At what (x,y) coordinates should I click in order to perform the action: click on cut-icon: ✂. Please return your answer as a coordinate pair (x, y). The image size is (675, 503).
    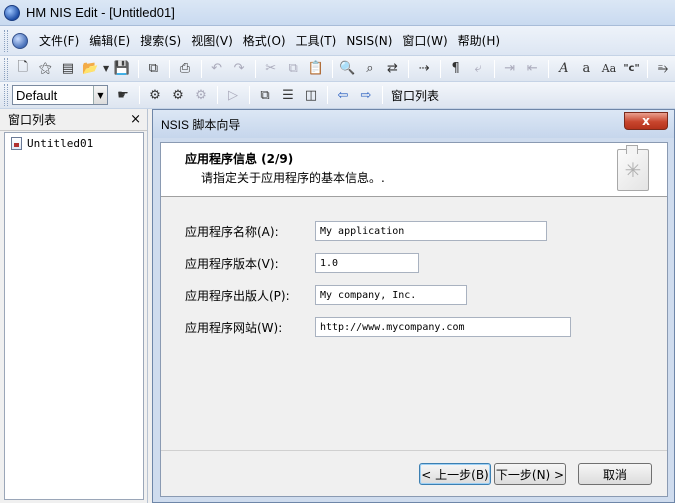
    Looking at the image, I should click on (271, 69).